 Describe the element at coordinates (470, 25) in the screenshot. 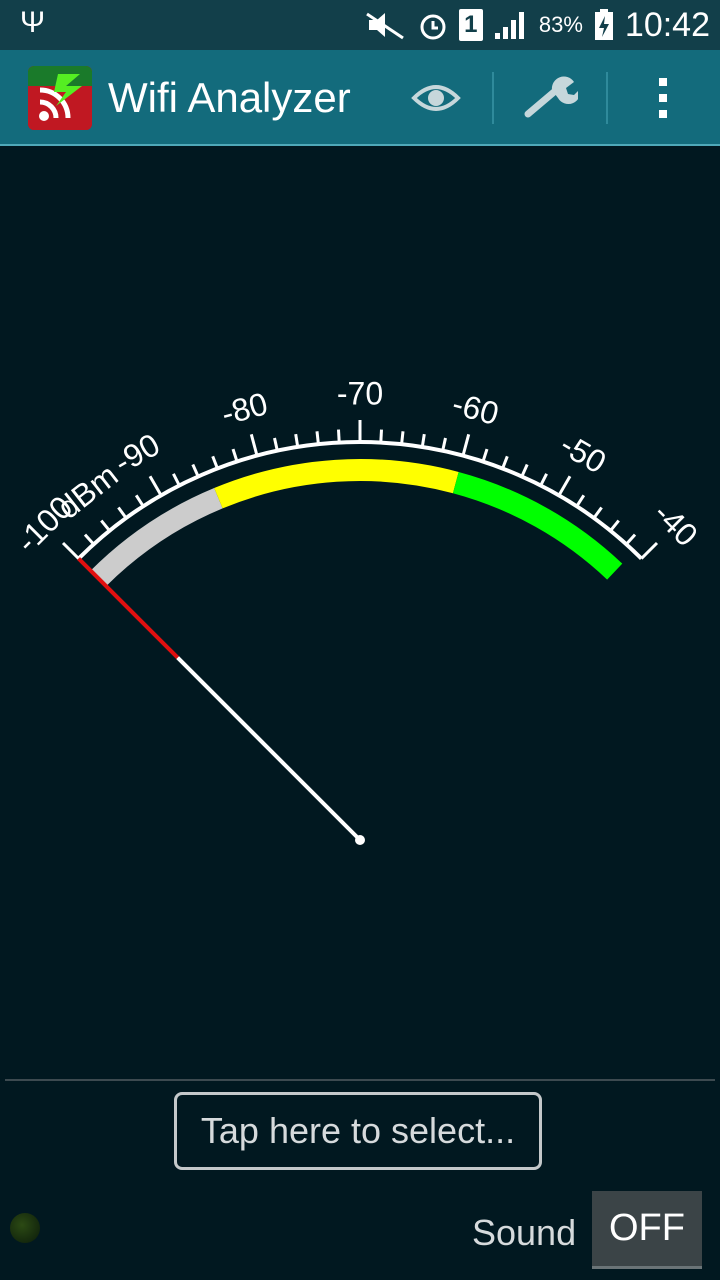

I see `sim-icon: 1` at that location.